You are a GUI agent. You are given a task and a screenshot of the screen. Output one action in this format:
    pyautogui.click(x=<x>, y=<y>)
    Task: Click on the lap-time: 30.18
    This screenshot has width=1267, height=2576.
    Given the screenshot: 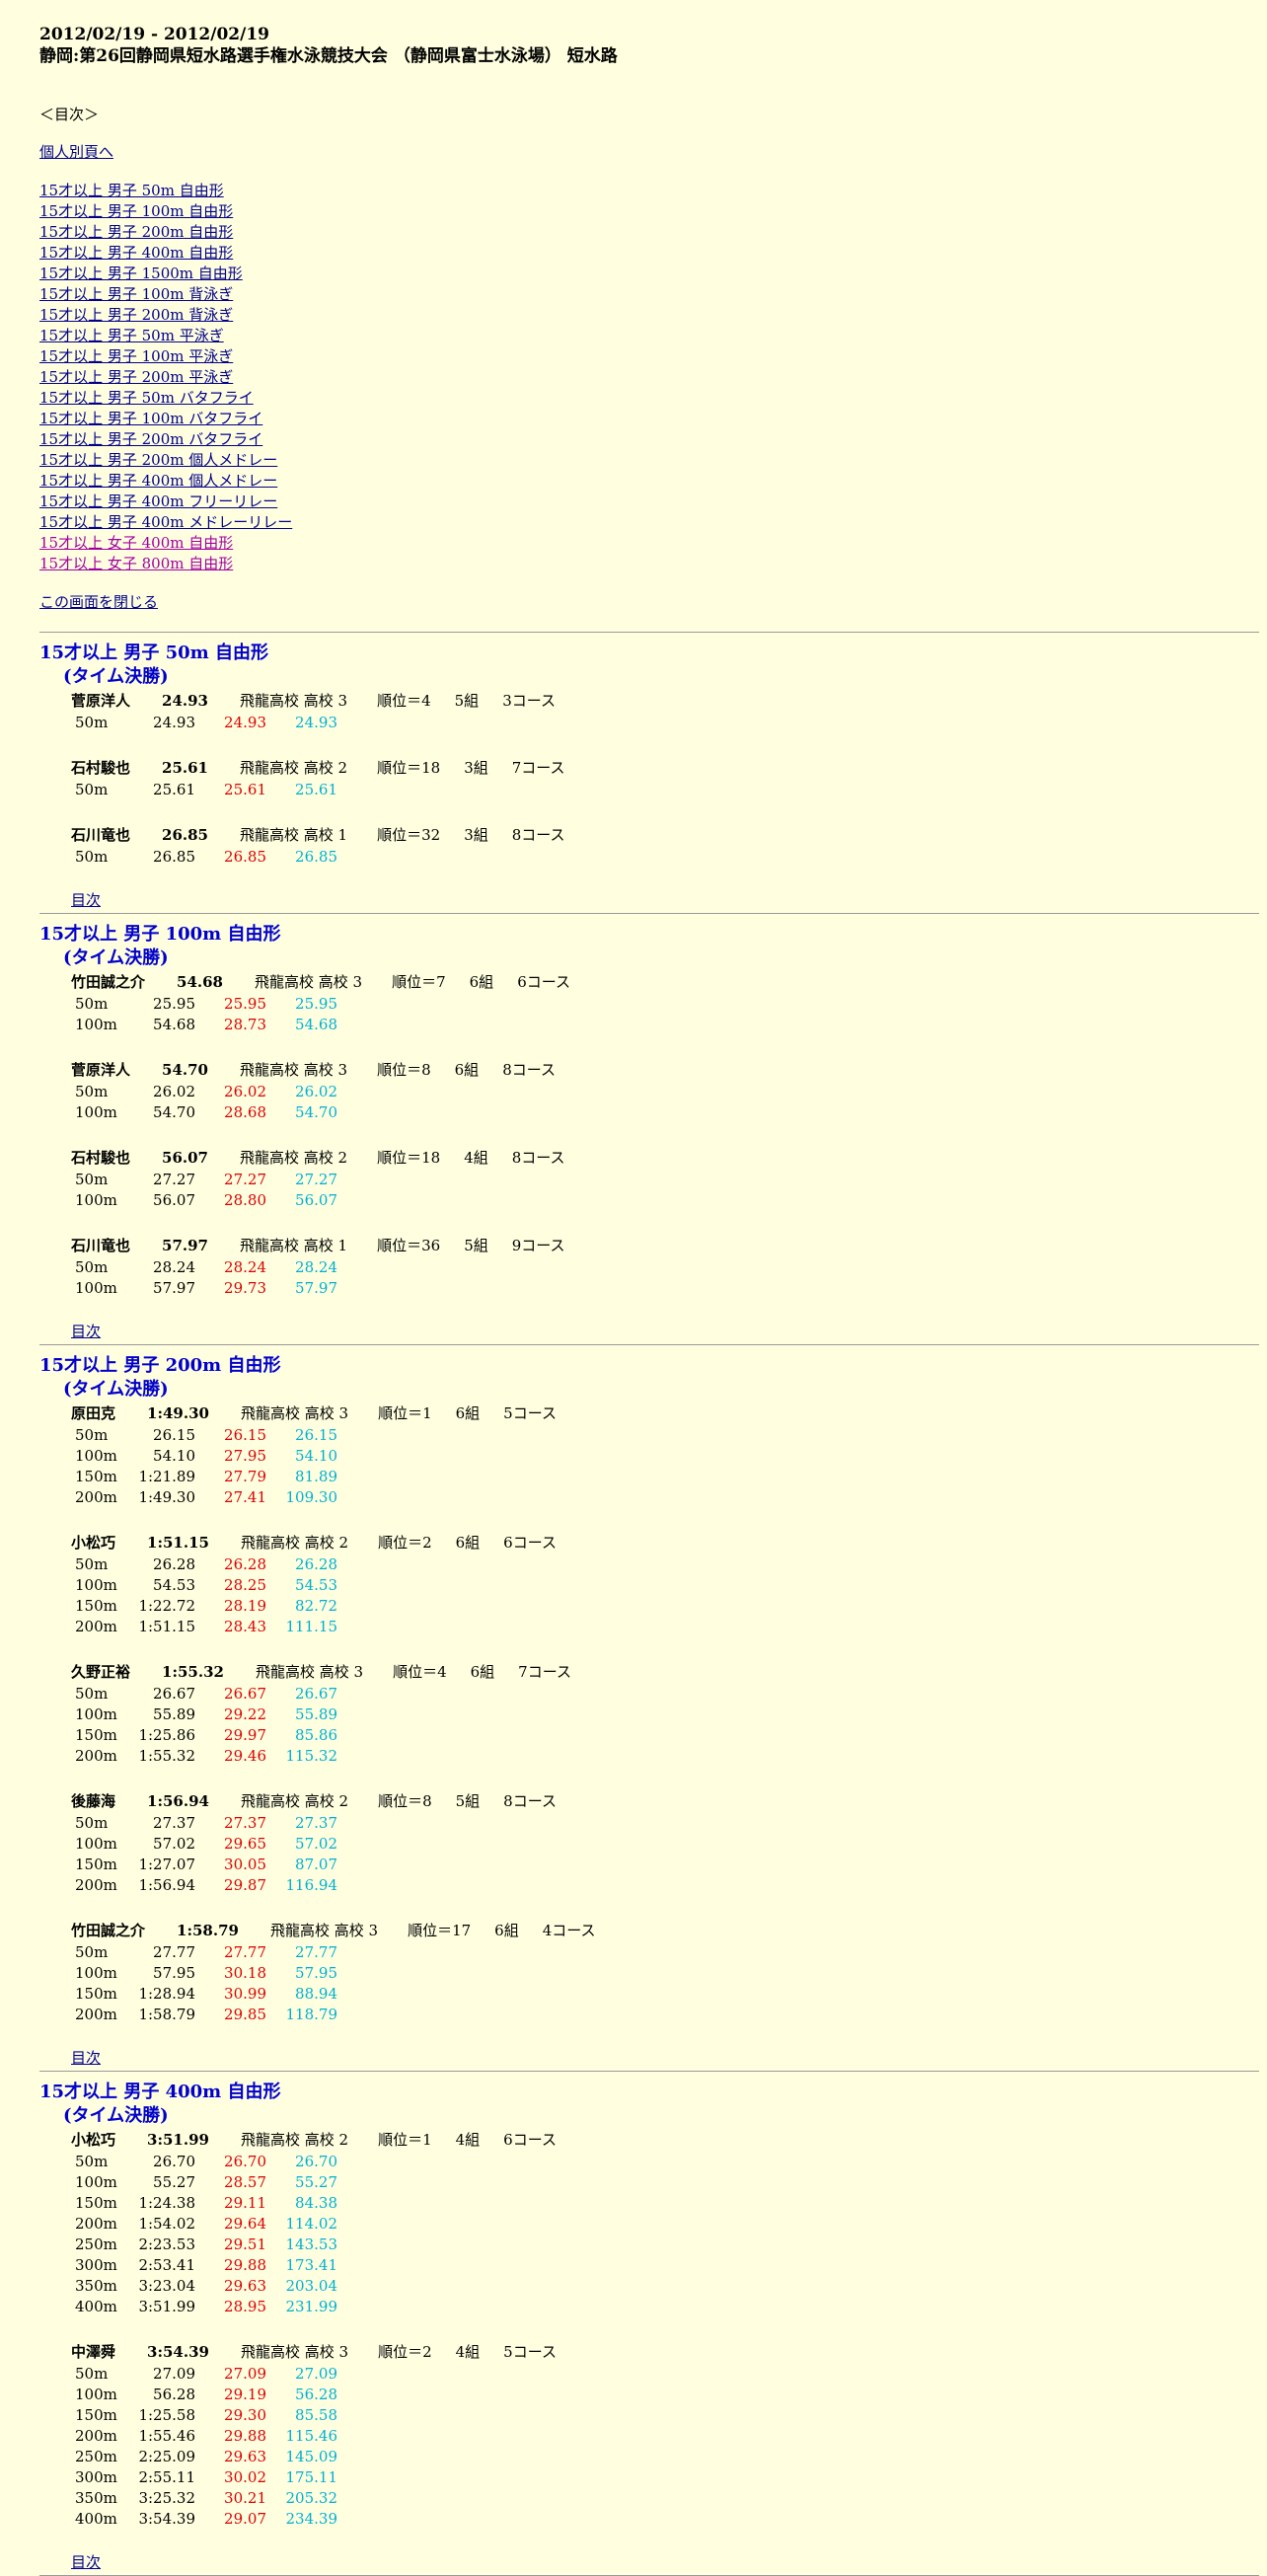 What is the action you would take?
    pyautogui.click(x=245, y=1973)
    